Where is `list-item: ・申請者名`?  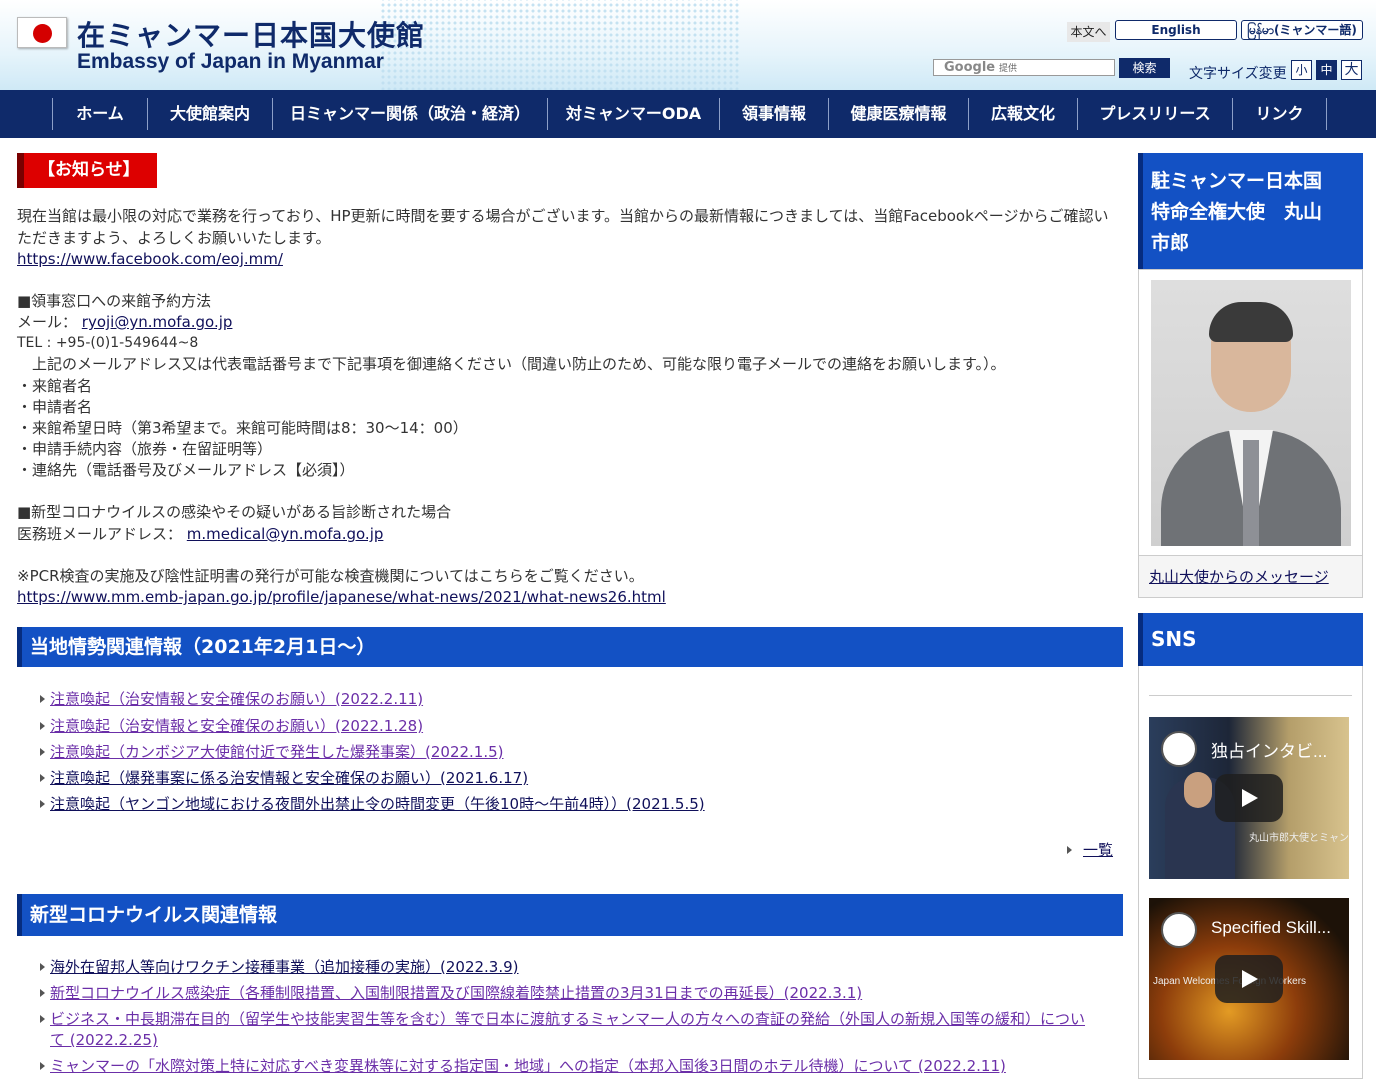 list-item: ・申請者名 is located at coordinates (55, 407).